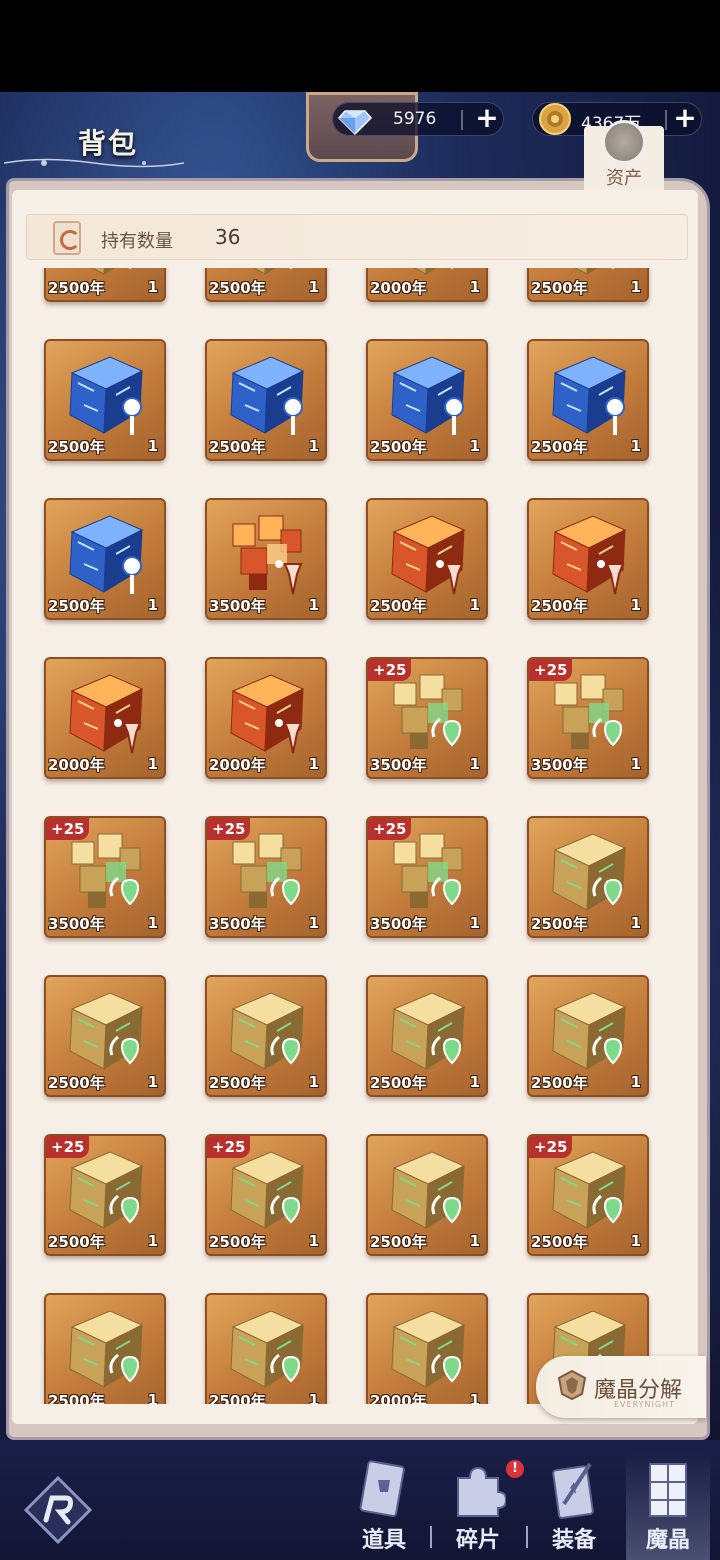 The height and width of the screenshot is (1560, 720). I want to click on gold-coin-icon, so click(555, 119).